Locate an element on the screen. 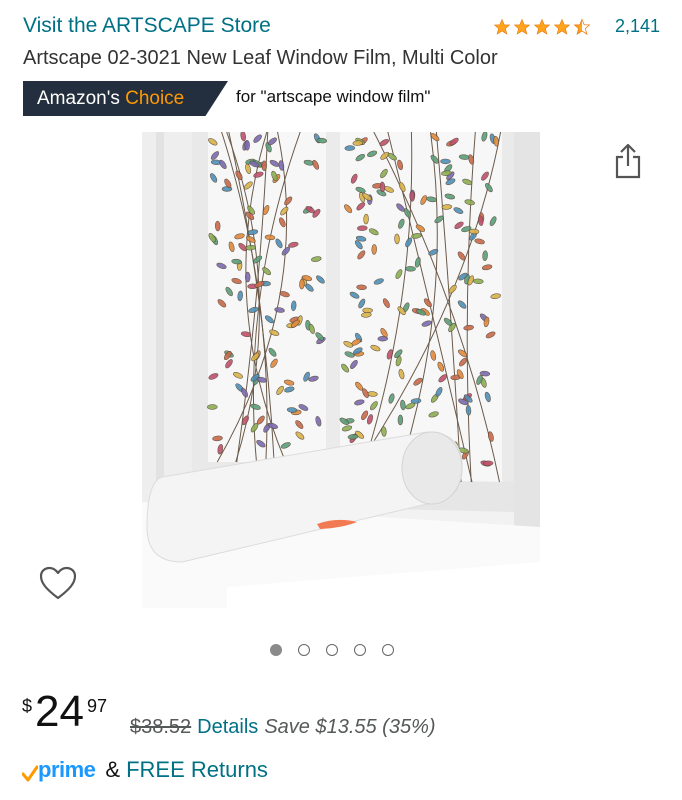 The height and width of the screenshot is (800, 682). prime-delivery: prime & FREE Returns is located at coordinates (145, 770).